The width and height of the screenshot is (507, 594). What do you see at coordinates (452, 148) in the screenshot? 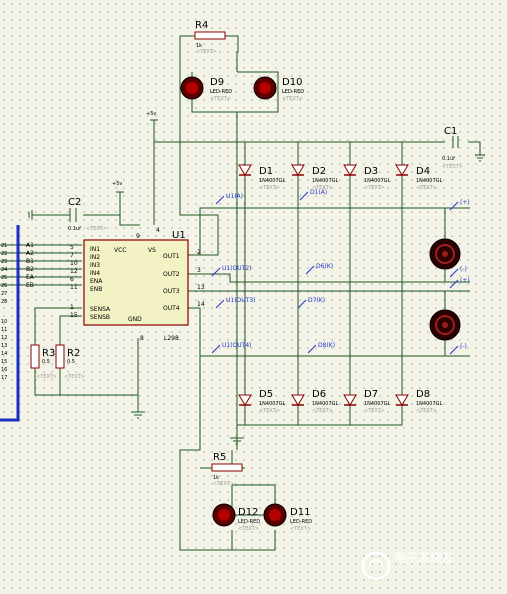
I see `capacitor-c1: C1 0.1uf <TEXT>` at bounding box center [452, 148].